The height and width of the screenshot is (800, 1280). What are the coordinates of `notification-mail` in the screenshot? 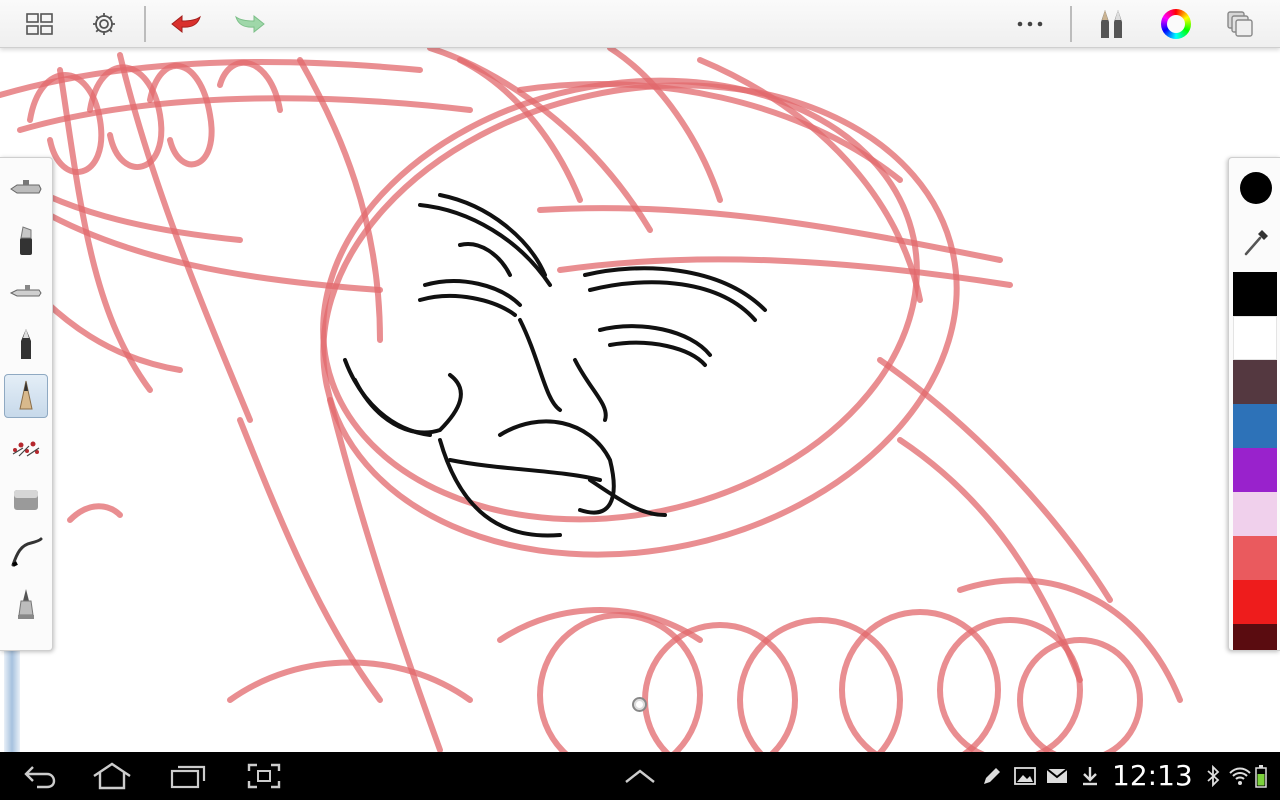 It's located at (1057, 776).